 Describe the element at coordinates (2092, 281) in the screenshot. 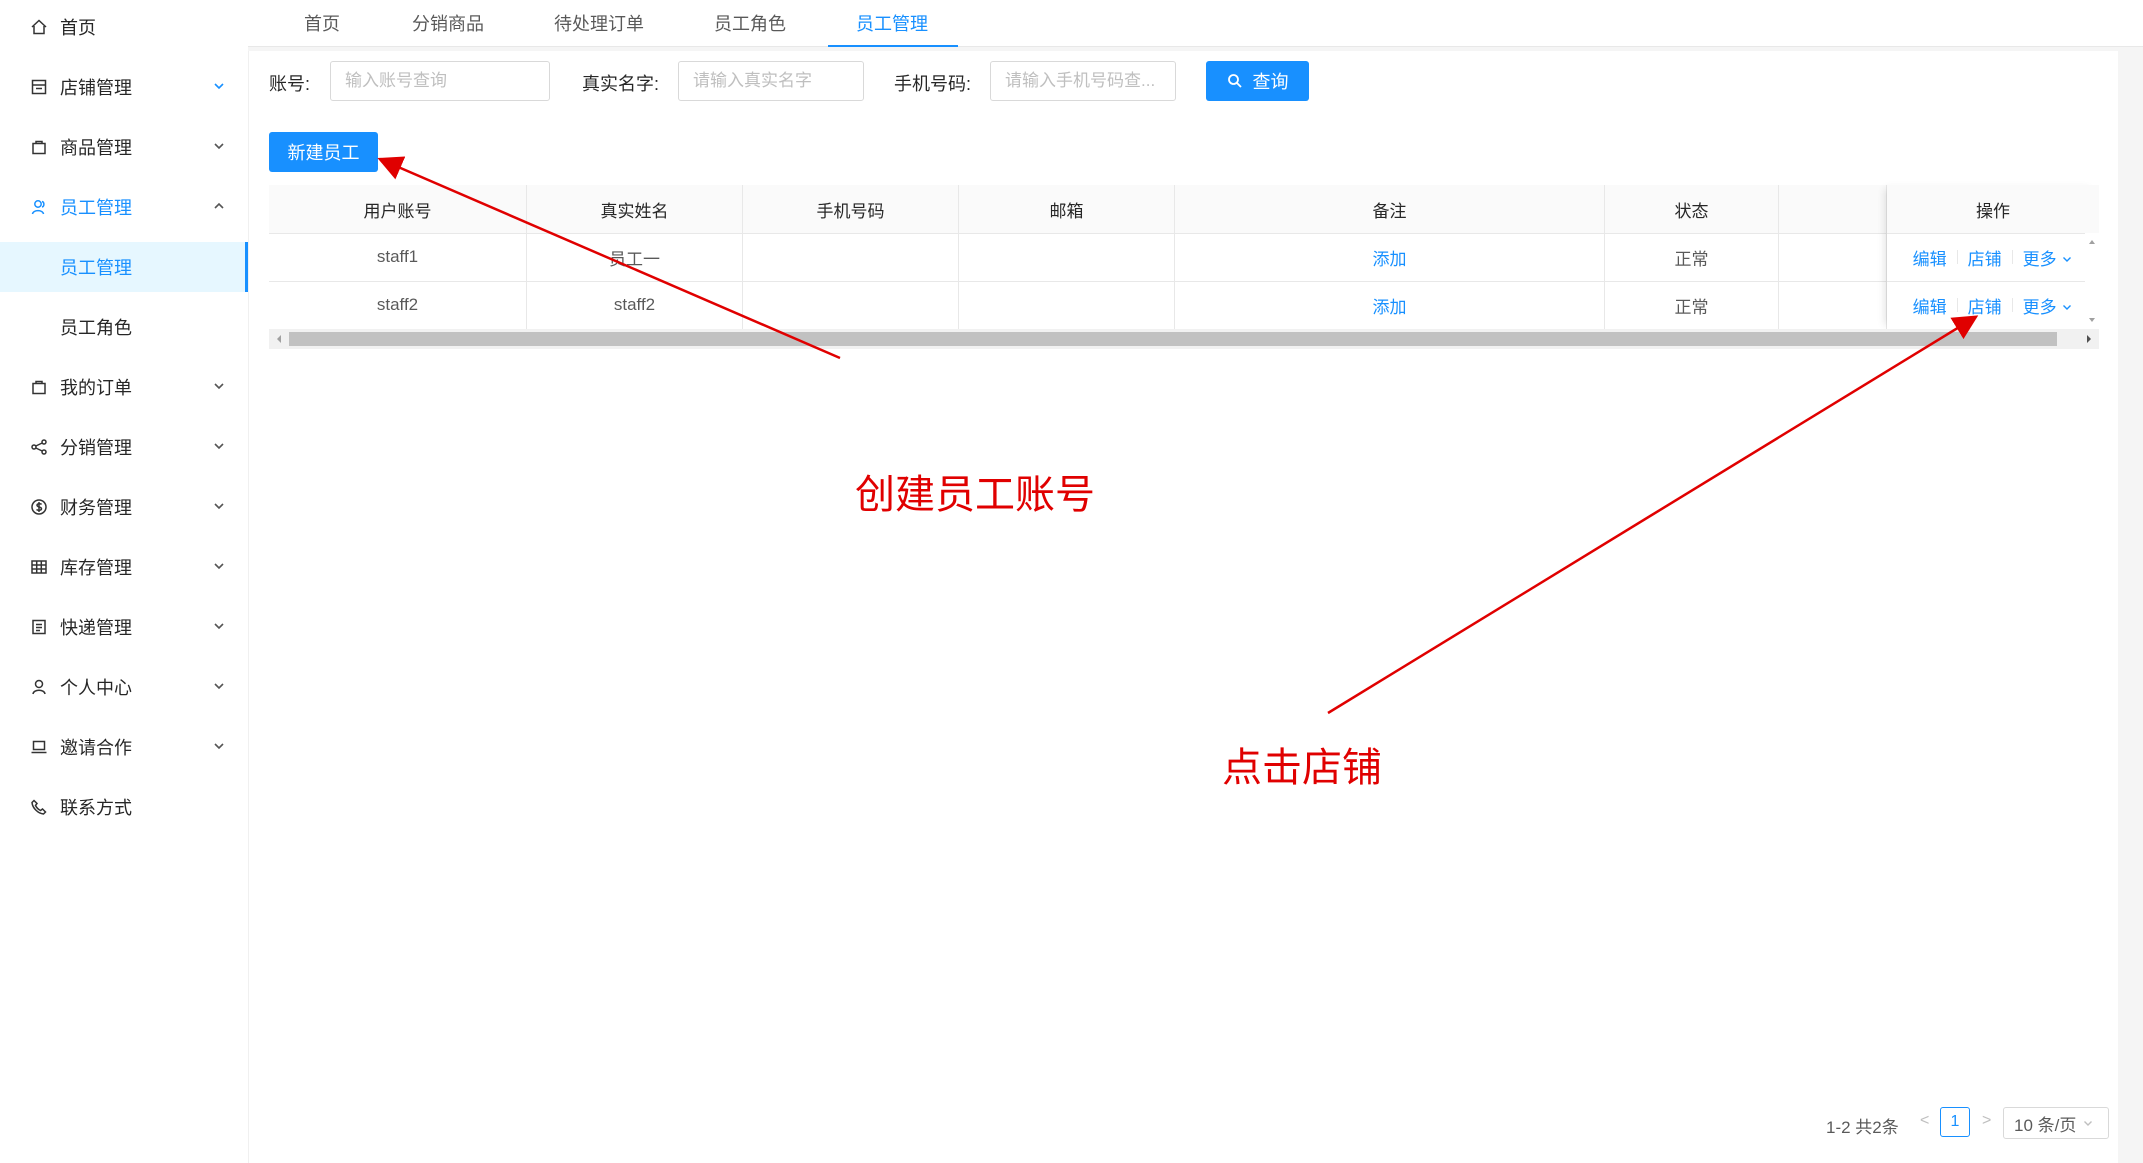

I see `vertical-scrollbar` at that location.